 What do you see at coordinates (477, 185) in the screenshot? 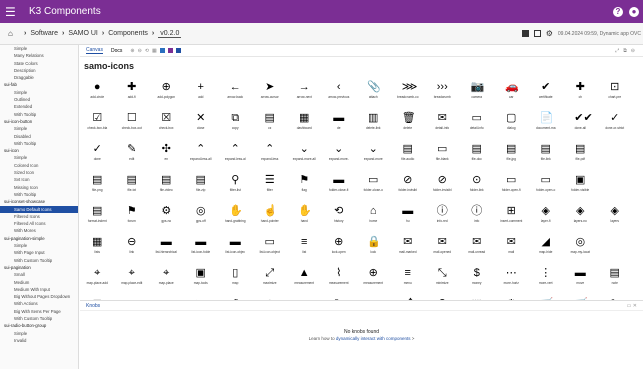
I see `icon-tile: ⊙ folder-link` at bounding box center [477, 185].